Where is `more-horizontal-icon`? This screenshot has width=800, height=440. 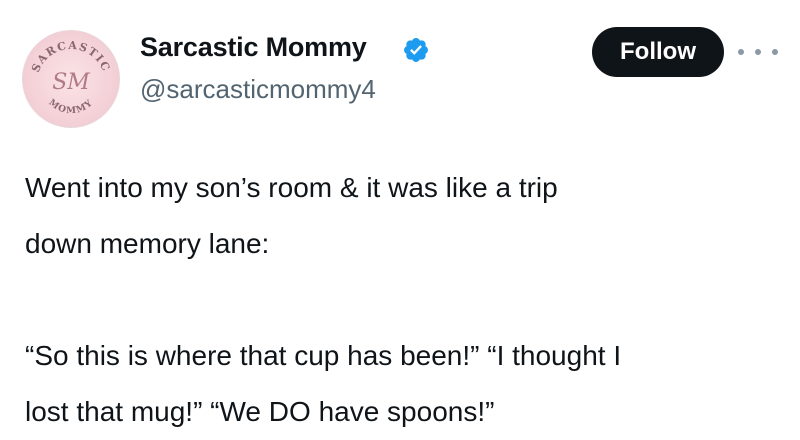
more-horizontal-icon is located at coordinates (758, 52).